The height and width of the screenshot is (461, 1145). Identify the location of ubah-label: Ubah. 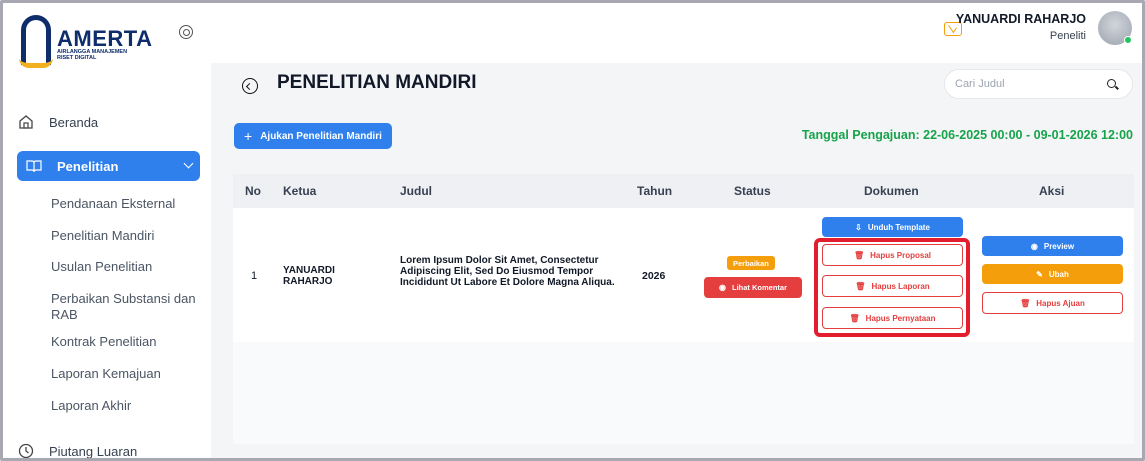
(1058, 274).